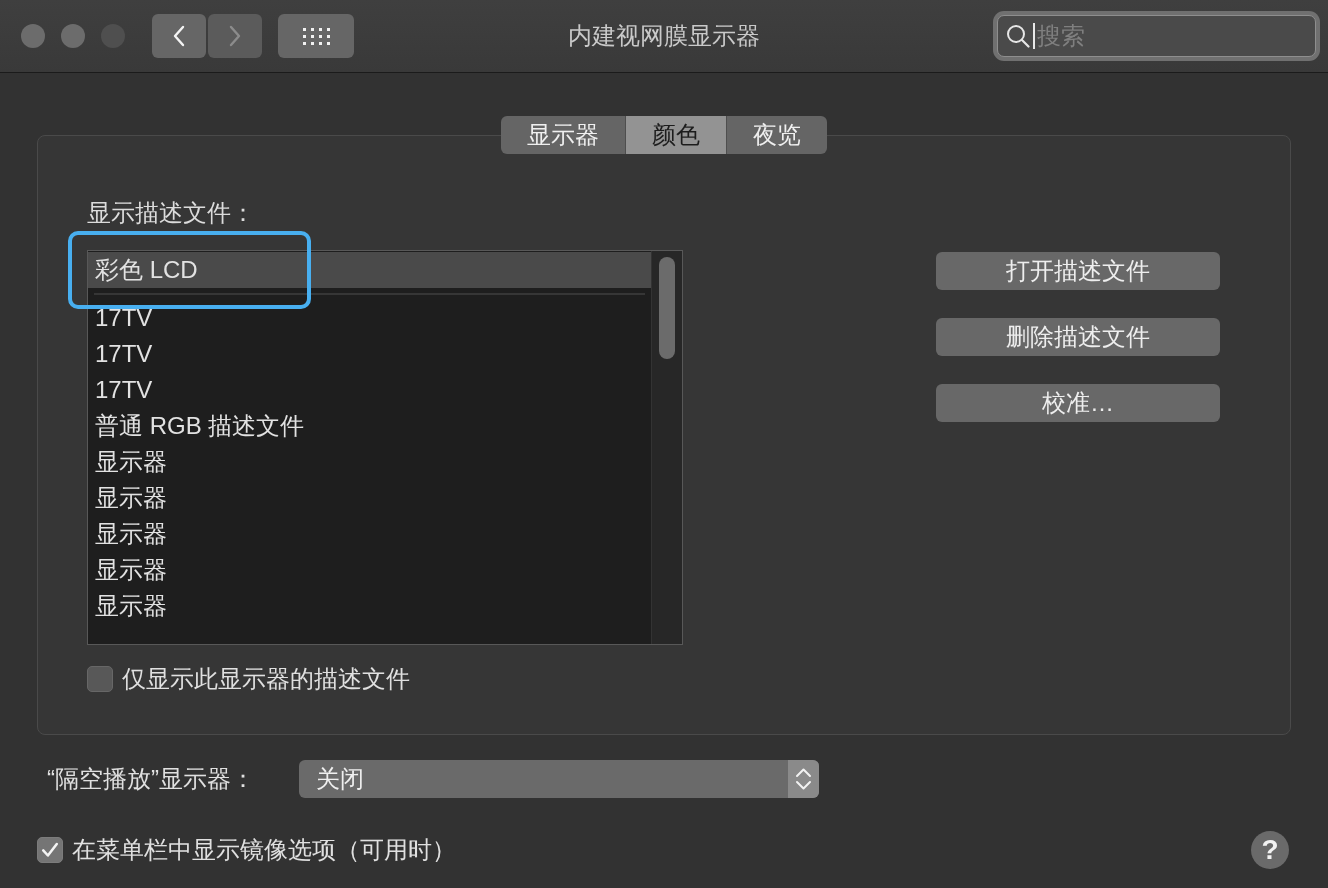 The width and height of the screenshot is (1328, 888). I want to click on chevron-left-icon, so click(179, 36).